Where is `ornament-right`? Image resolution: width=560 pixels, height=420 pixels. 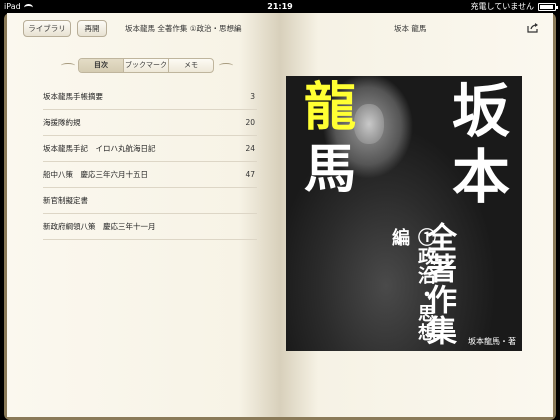 ornament-right is located at coordinates (226, 65).